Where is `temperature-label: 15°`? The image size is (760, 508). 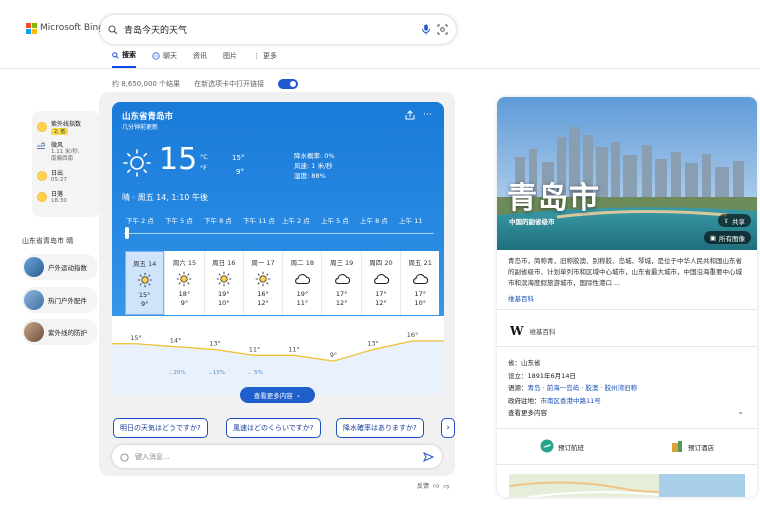 temperature-label: 15° is located at coordinates (136, 338).